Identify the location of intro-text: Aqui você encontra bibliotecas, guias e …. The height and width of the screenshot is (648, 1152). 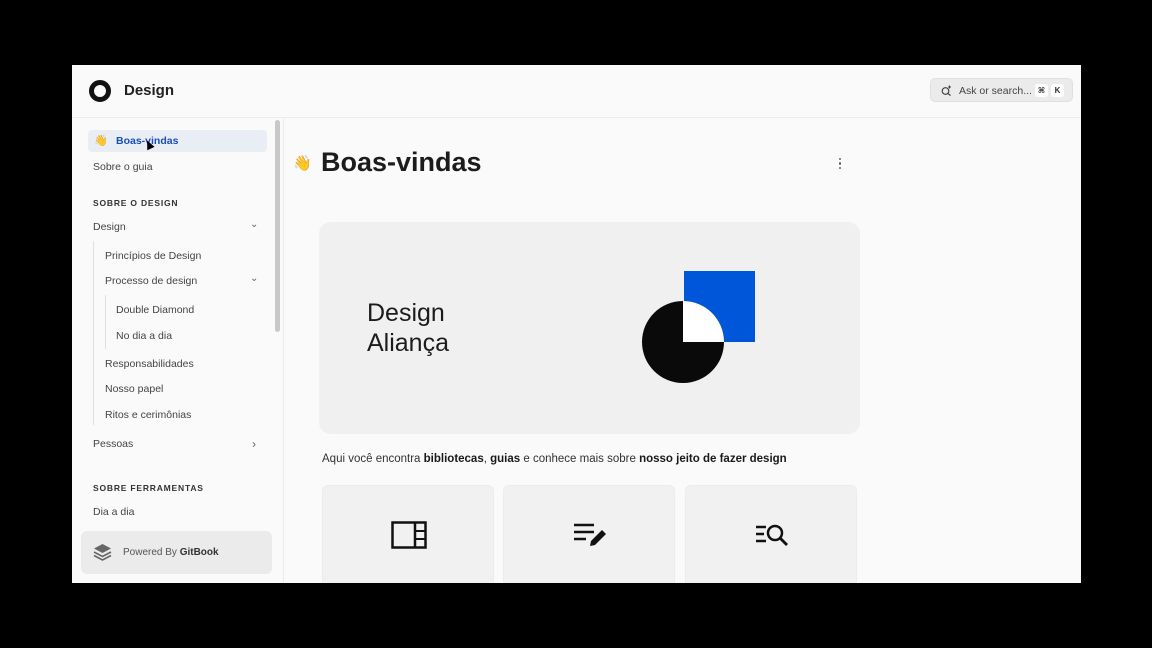
(554, 459).